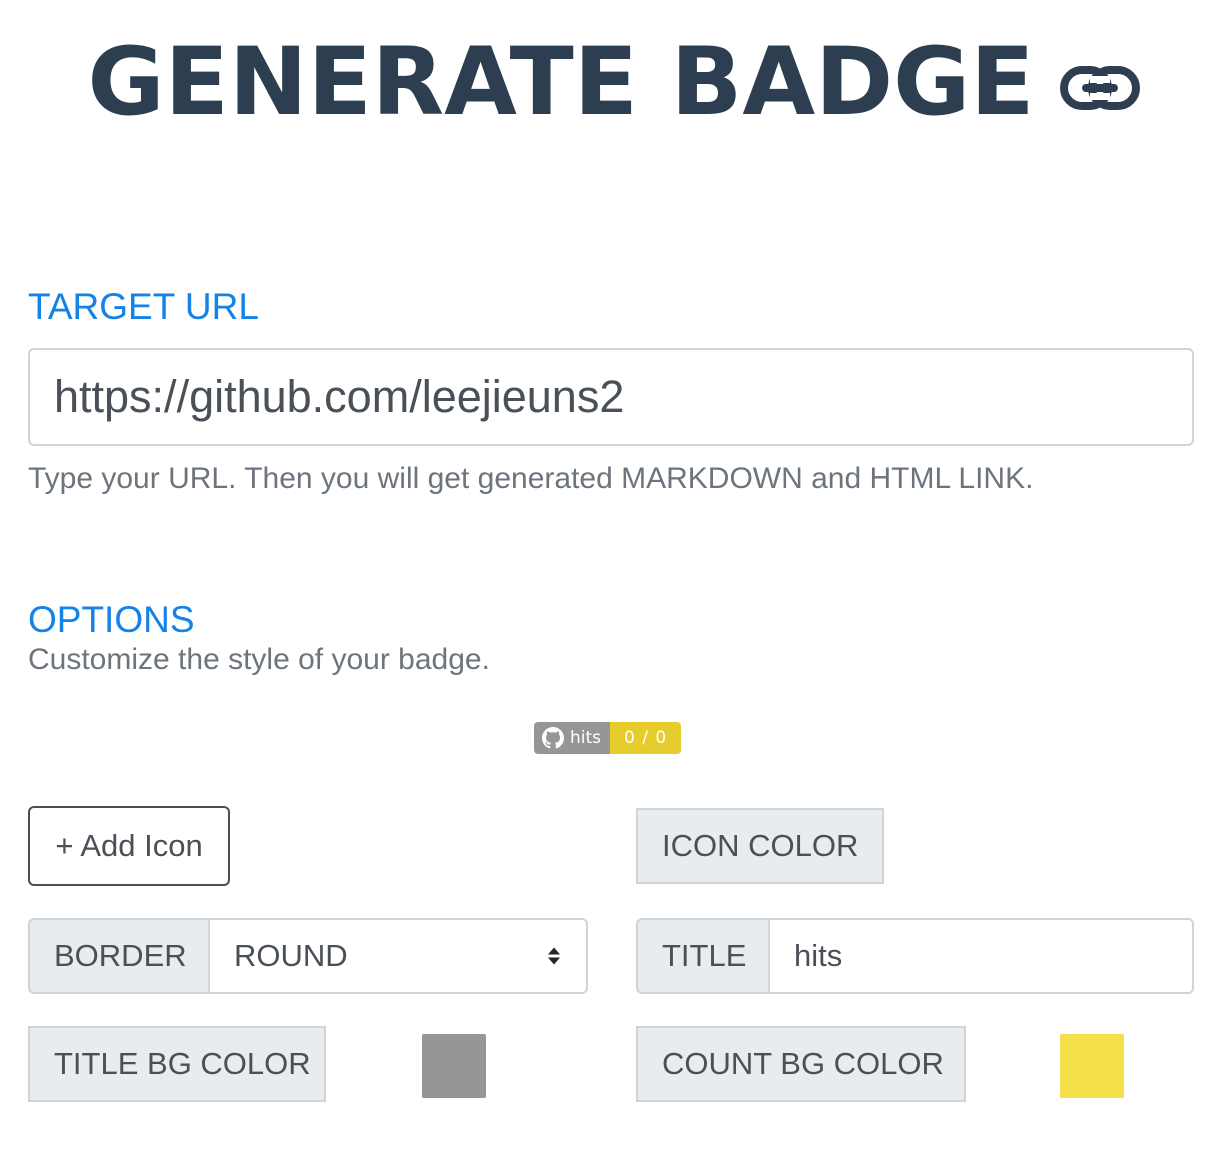 The image size is (1228, 1164). I want to click on icon-color-label: ICON COLOR, so click(760, 846).